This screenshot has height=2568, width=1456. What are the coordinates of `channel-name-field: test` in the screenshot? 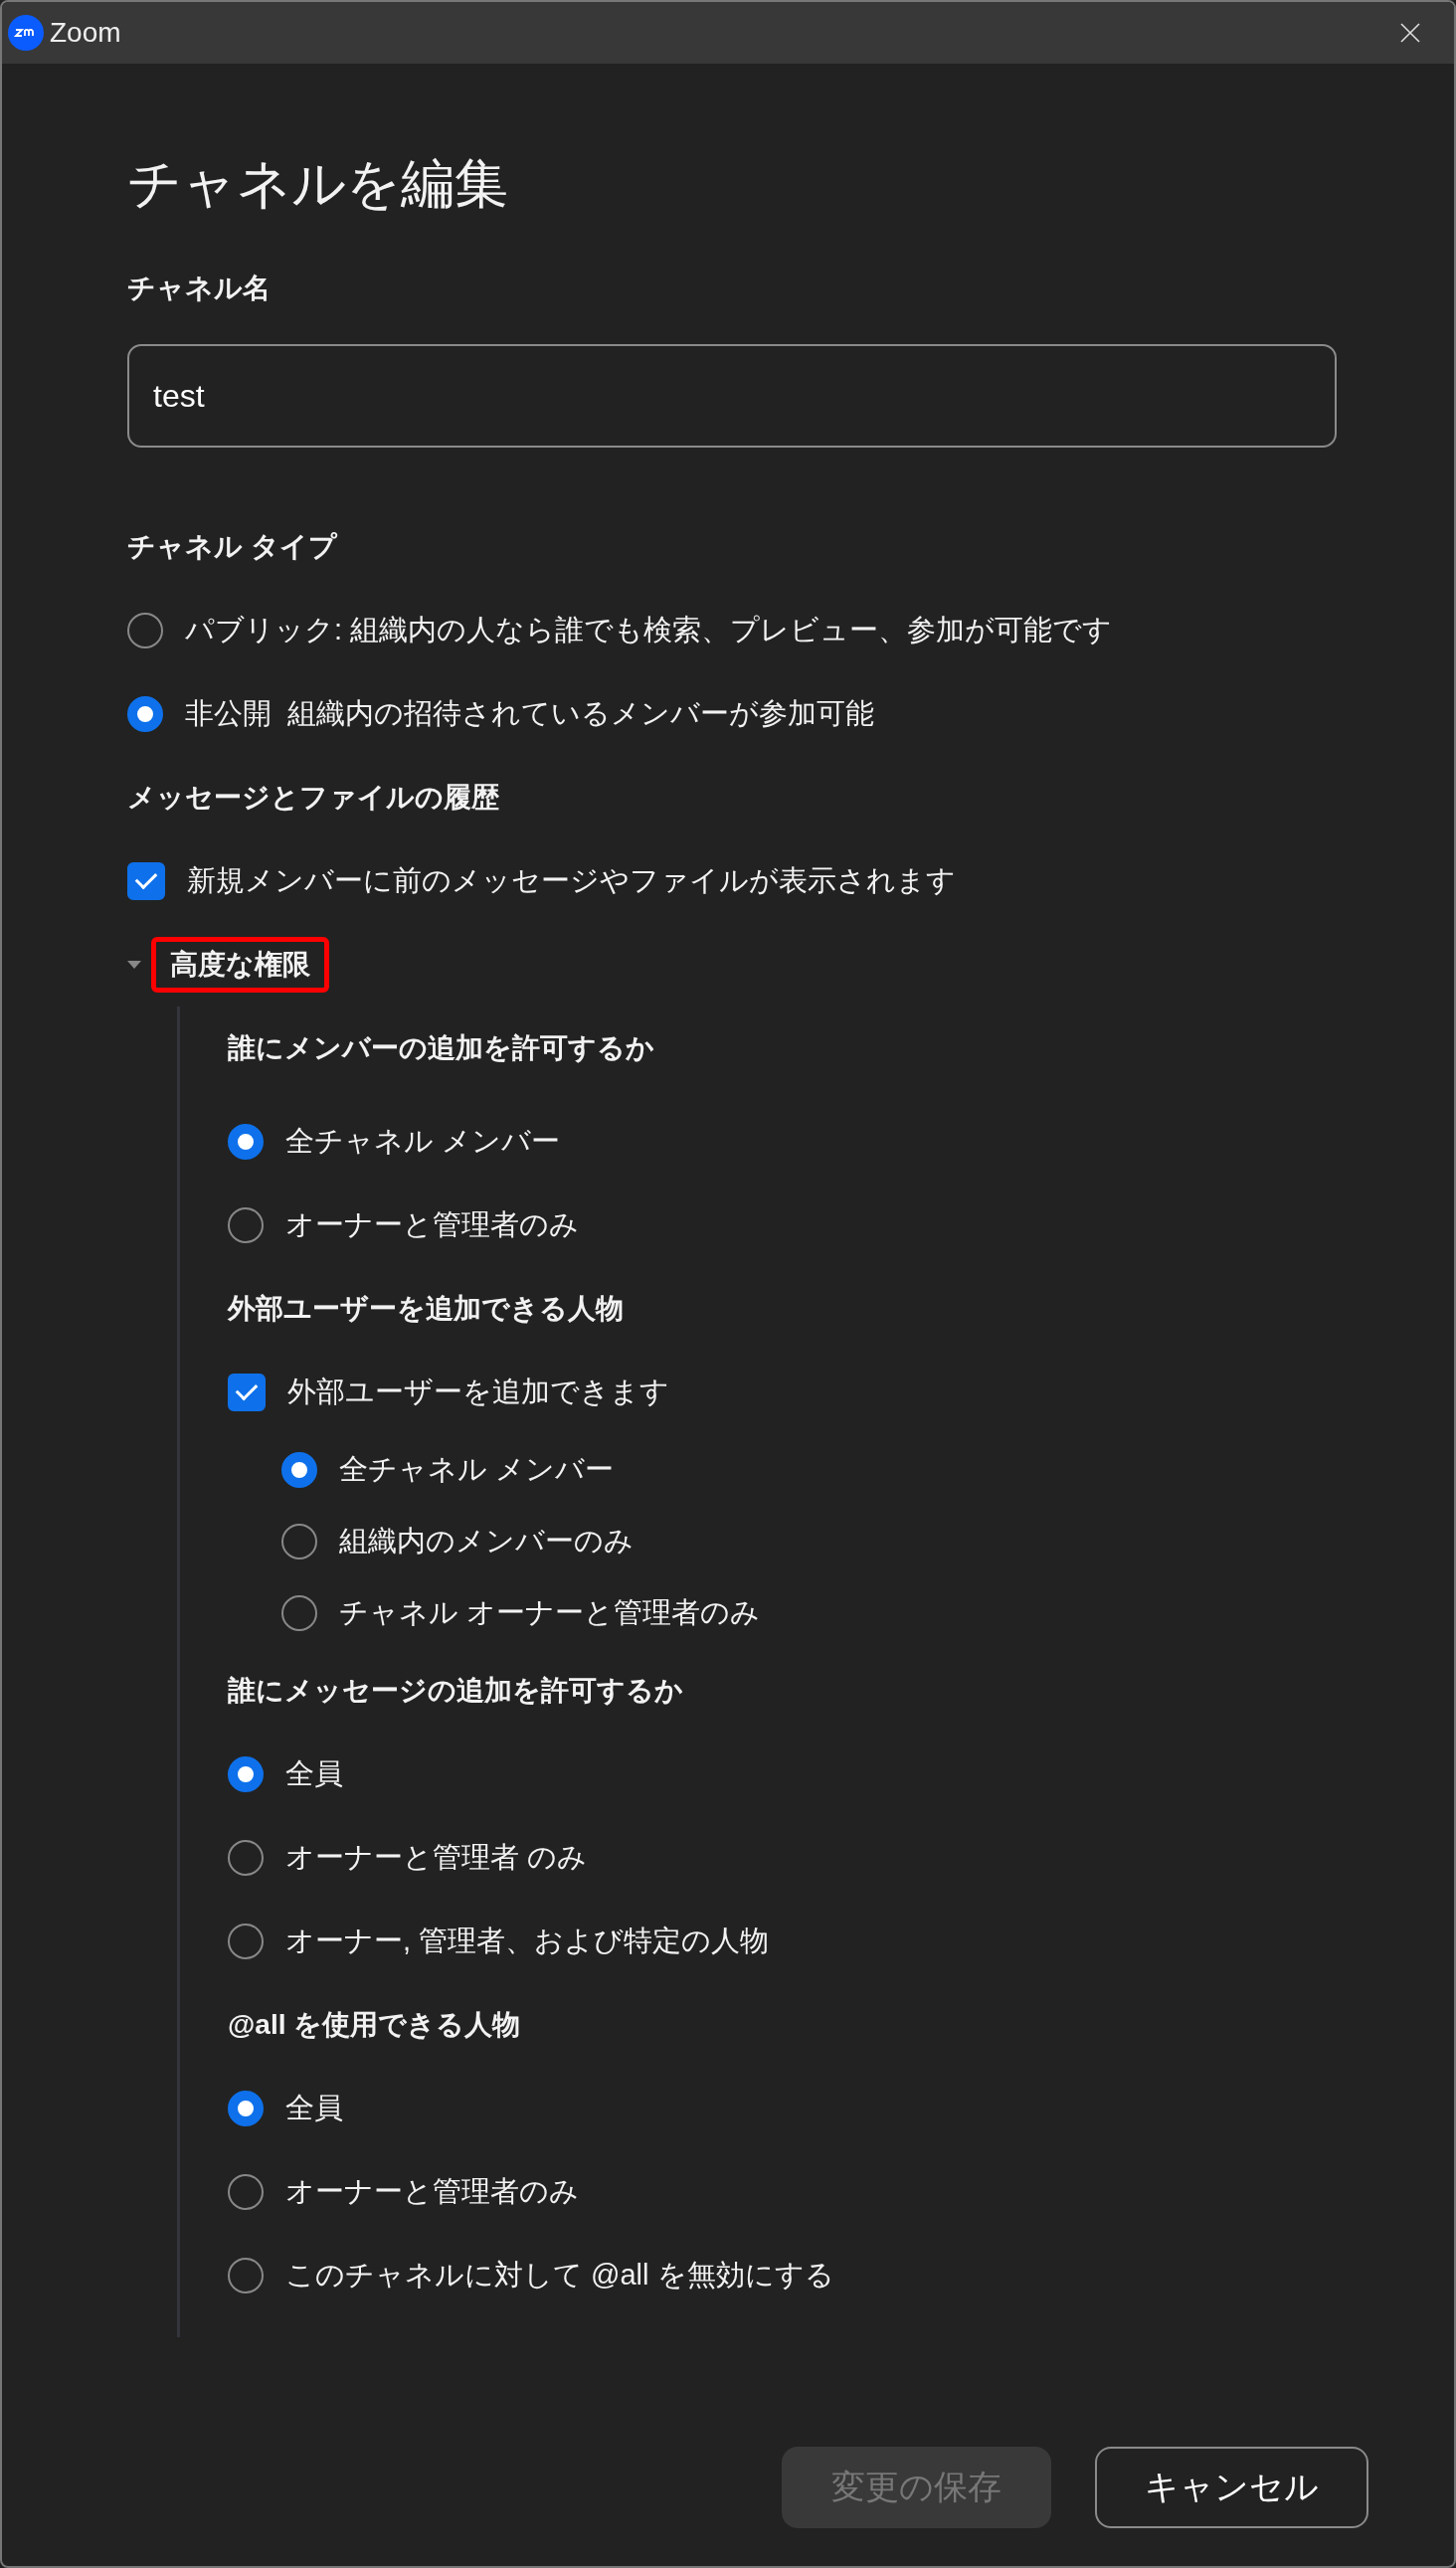 It's located at (732, 396).